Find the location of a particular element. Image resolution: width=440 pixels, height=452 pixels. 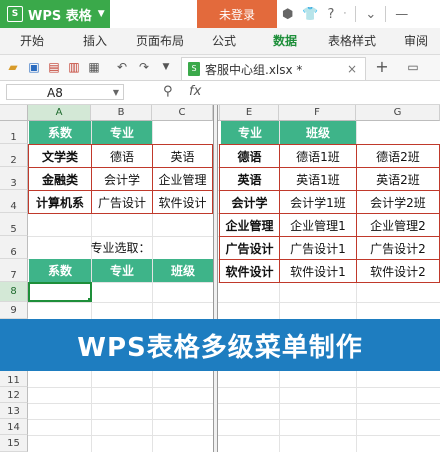

export-pdf-icon: ▤ is located at coordinates (54, 67).